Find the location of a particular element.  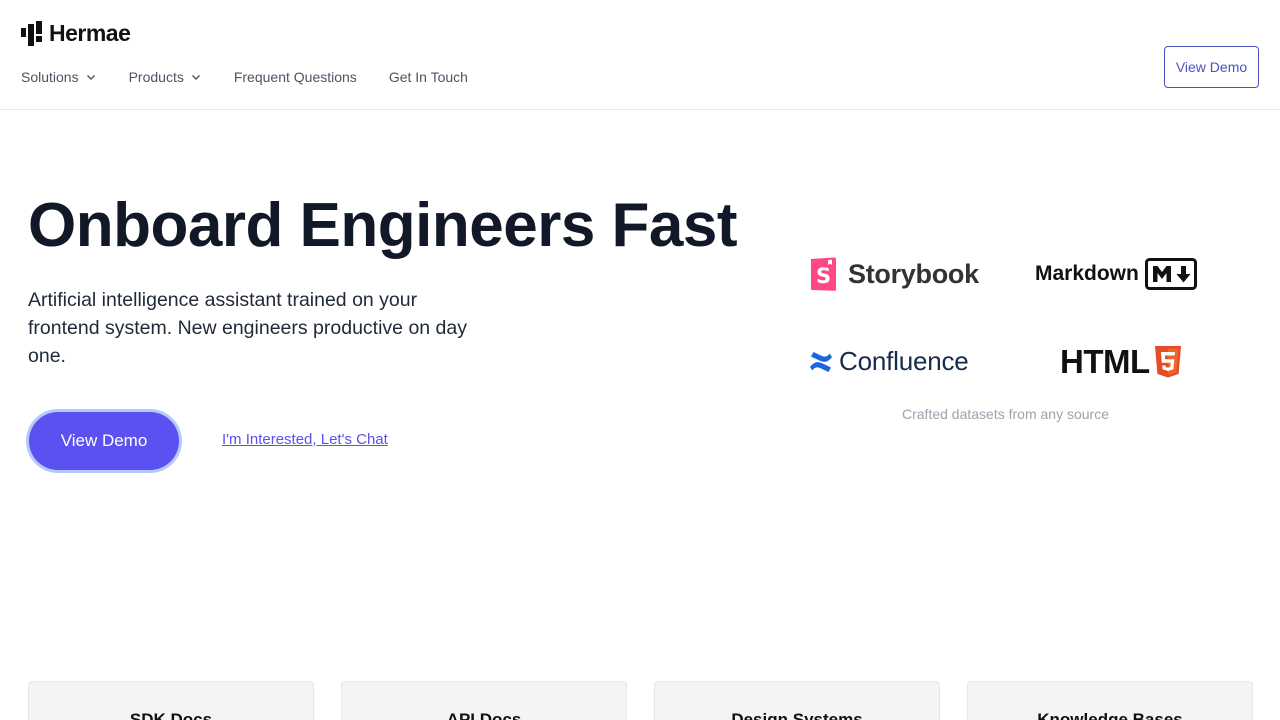

card-title: API Docs is located at coordinates (484, 715).